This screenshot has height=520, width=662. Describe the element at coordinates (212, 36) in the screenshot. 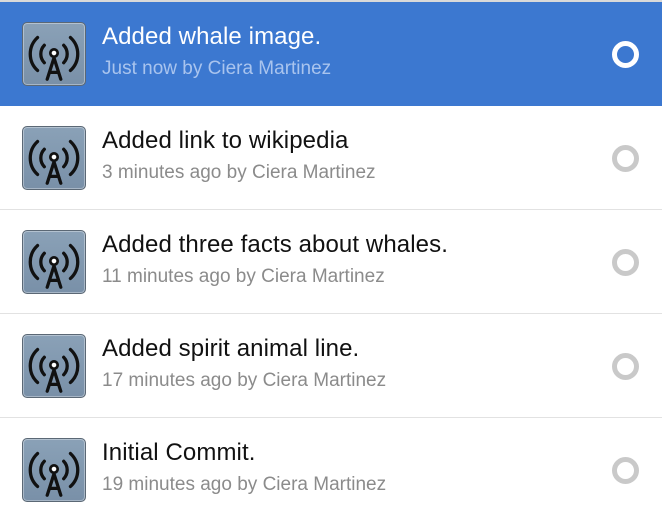

I see `commit-message: Added whale image.` at that location.